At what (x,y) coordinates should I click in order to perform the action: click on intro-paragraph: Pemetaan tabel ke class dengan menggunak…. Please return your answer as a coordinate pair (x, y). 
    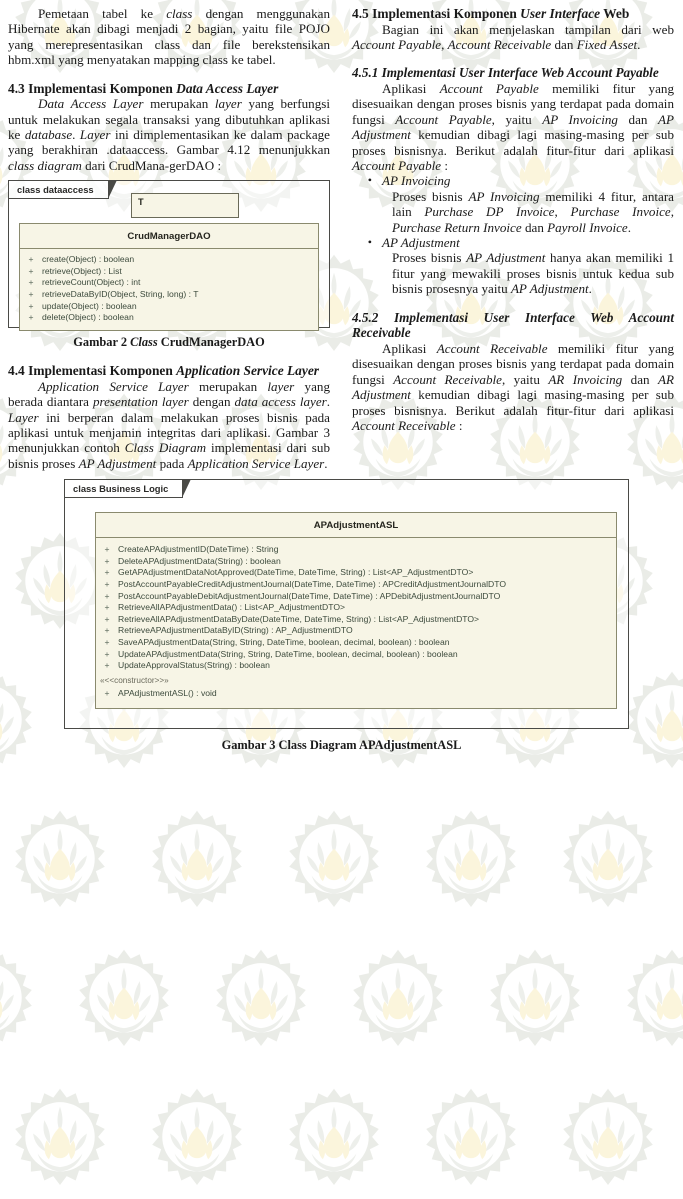
    Looking at the image, I should click on (169, 37).